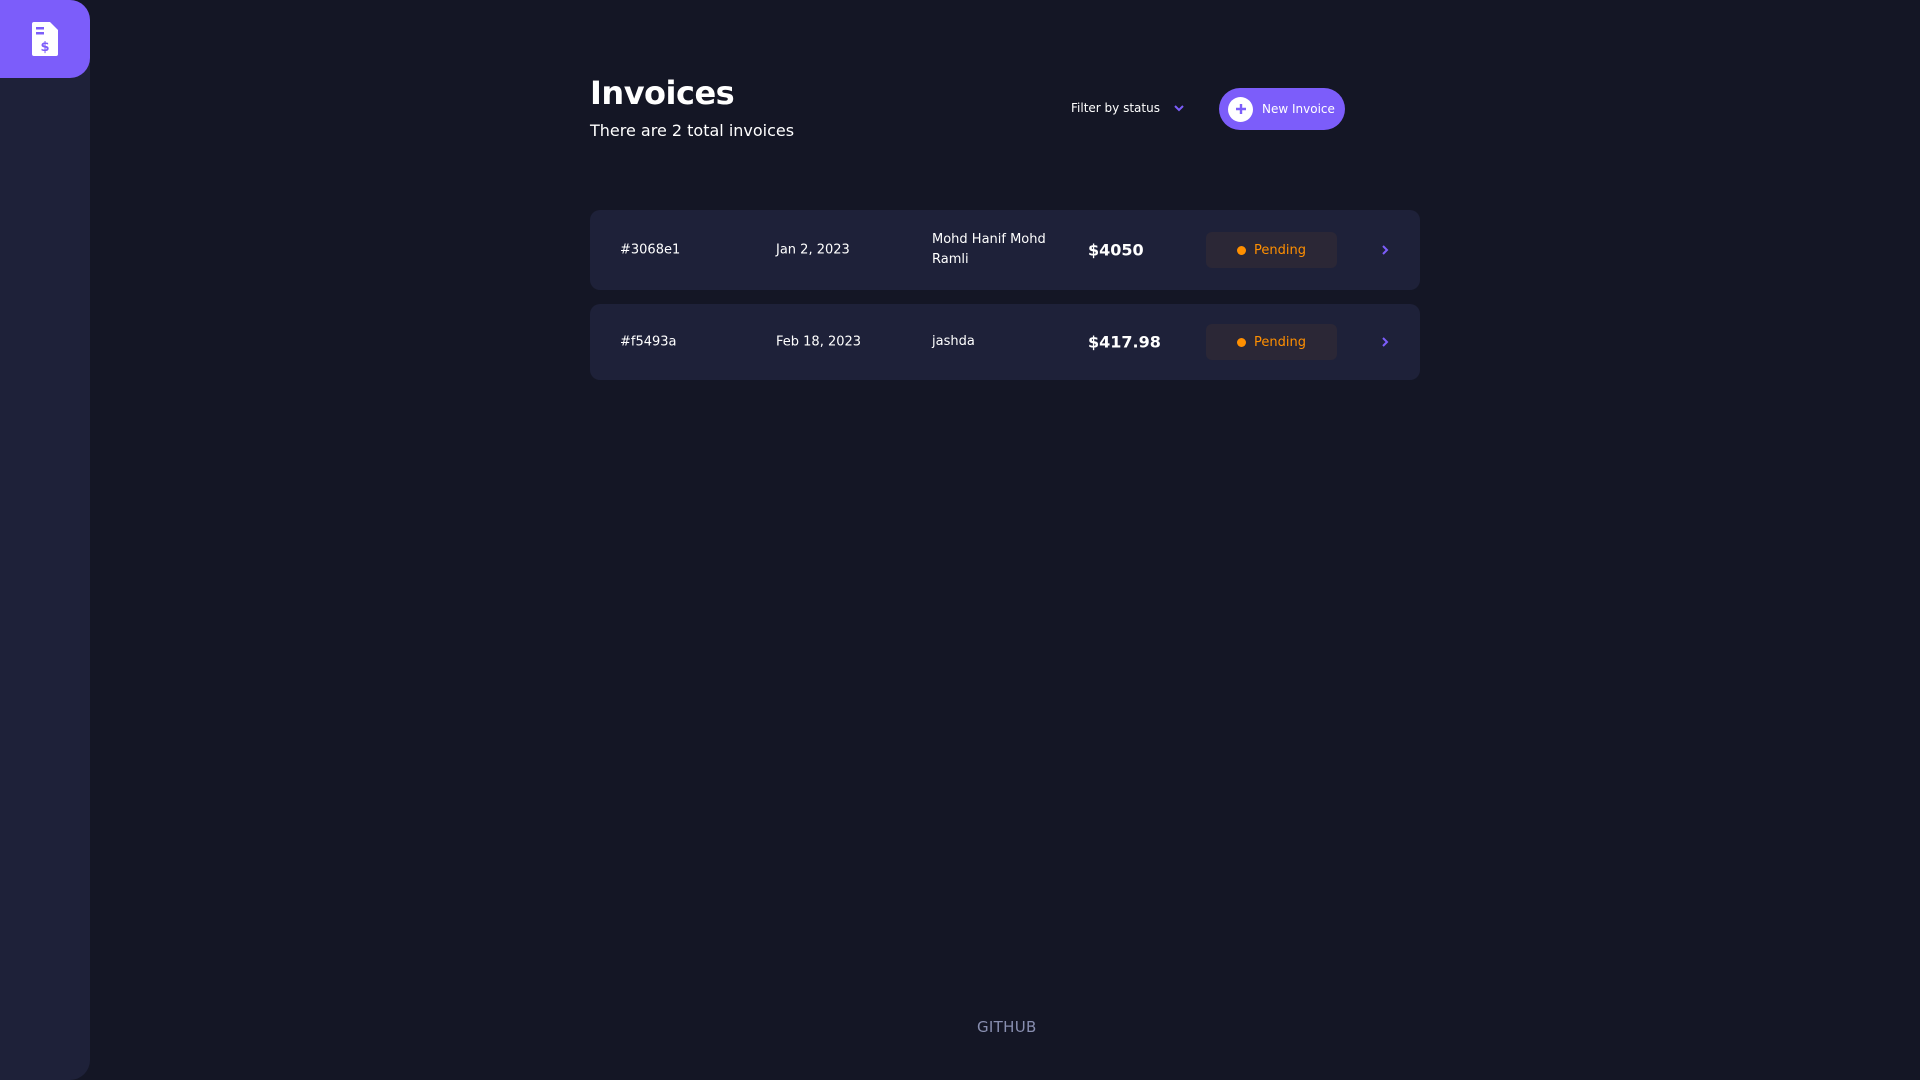 The width and height of the screenshot is (1920, 1080). I want to click on invoice-id: #3068e1, so click(650, 250).